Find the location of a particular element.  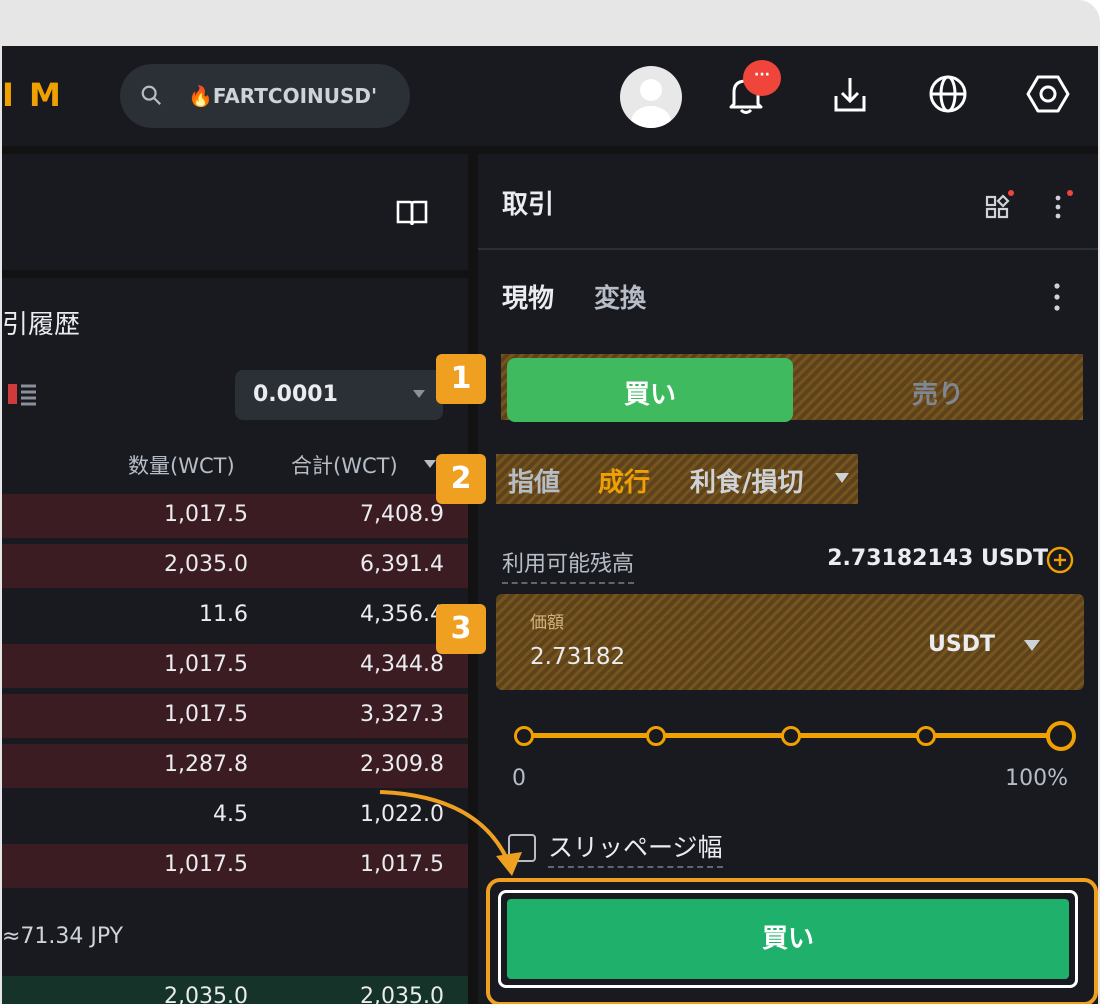

column-header-quantity: 数量(WCT) is located at coordinates (181, 466).